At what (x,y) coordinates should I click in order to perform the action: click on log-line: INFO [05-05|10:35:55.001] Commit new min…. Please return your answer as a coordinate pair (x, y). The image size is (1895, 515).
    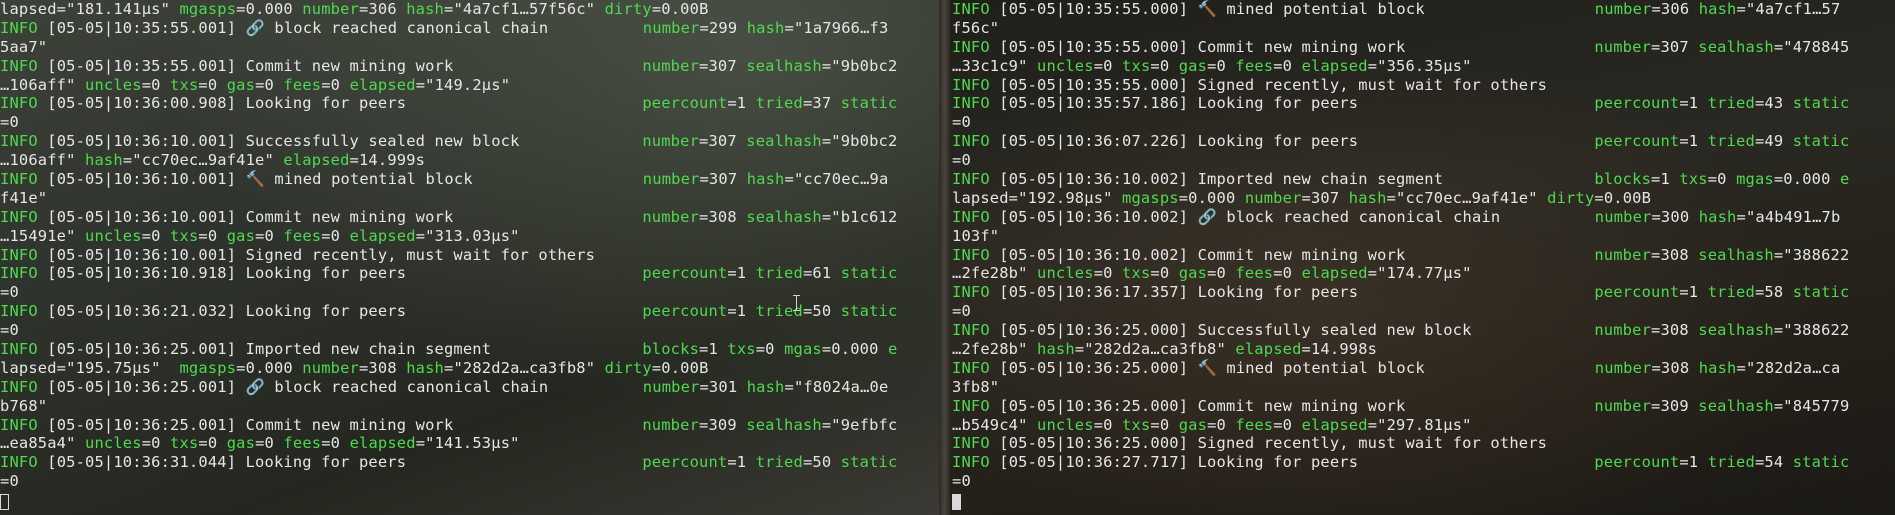
    Looking at the image, I should click on (448, 66).